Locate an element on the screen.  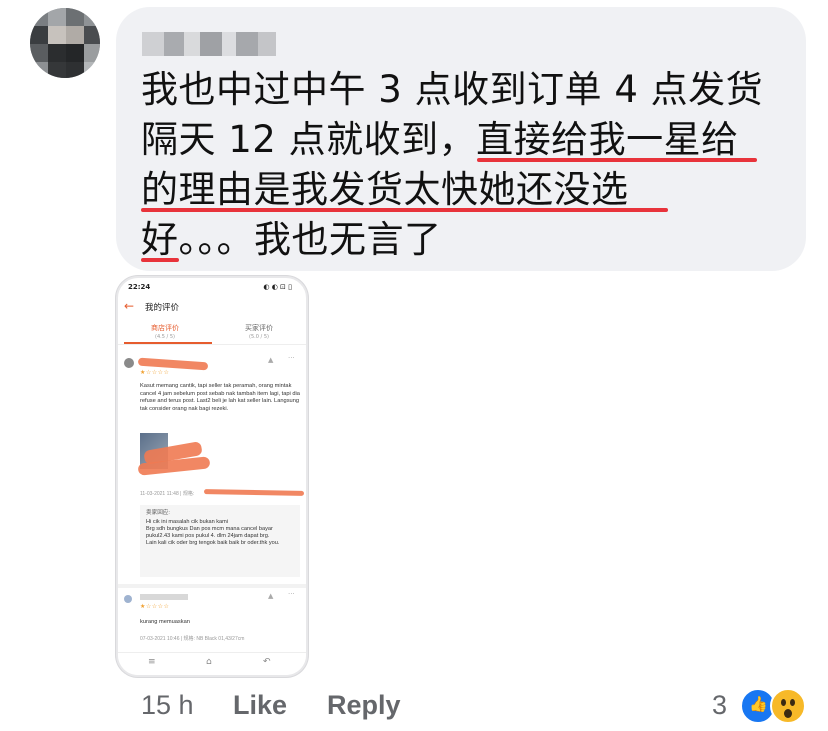
review-tabs: 商店评价 (4.5 / 5) 买家评价 (5.0 / 5) is located at coordinates (212, 331).